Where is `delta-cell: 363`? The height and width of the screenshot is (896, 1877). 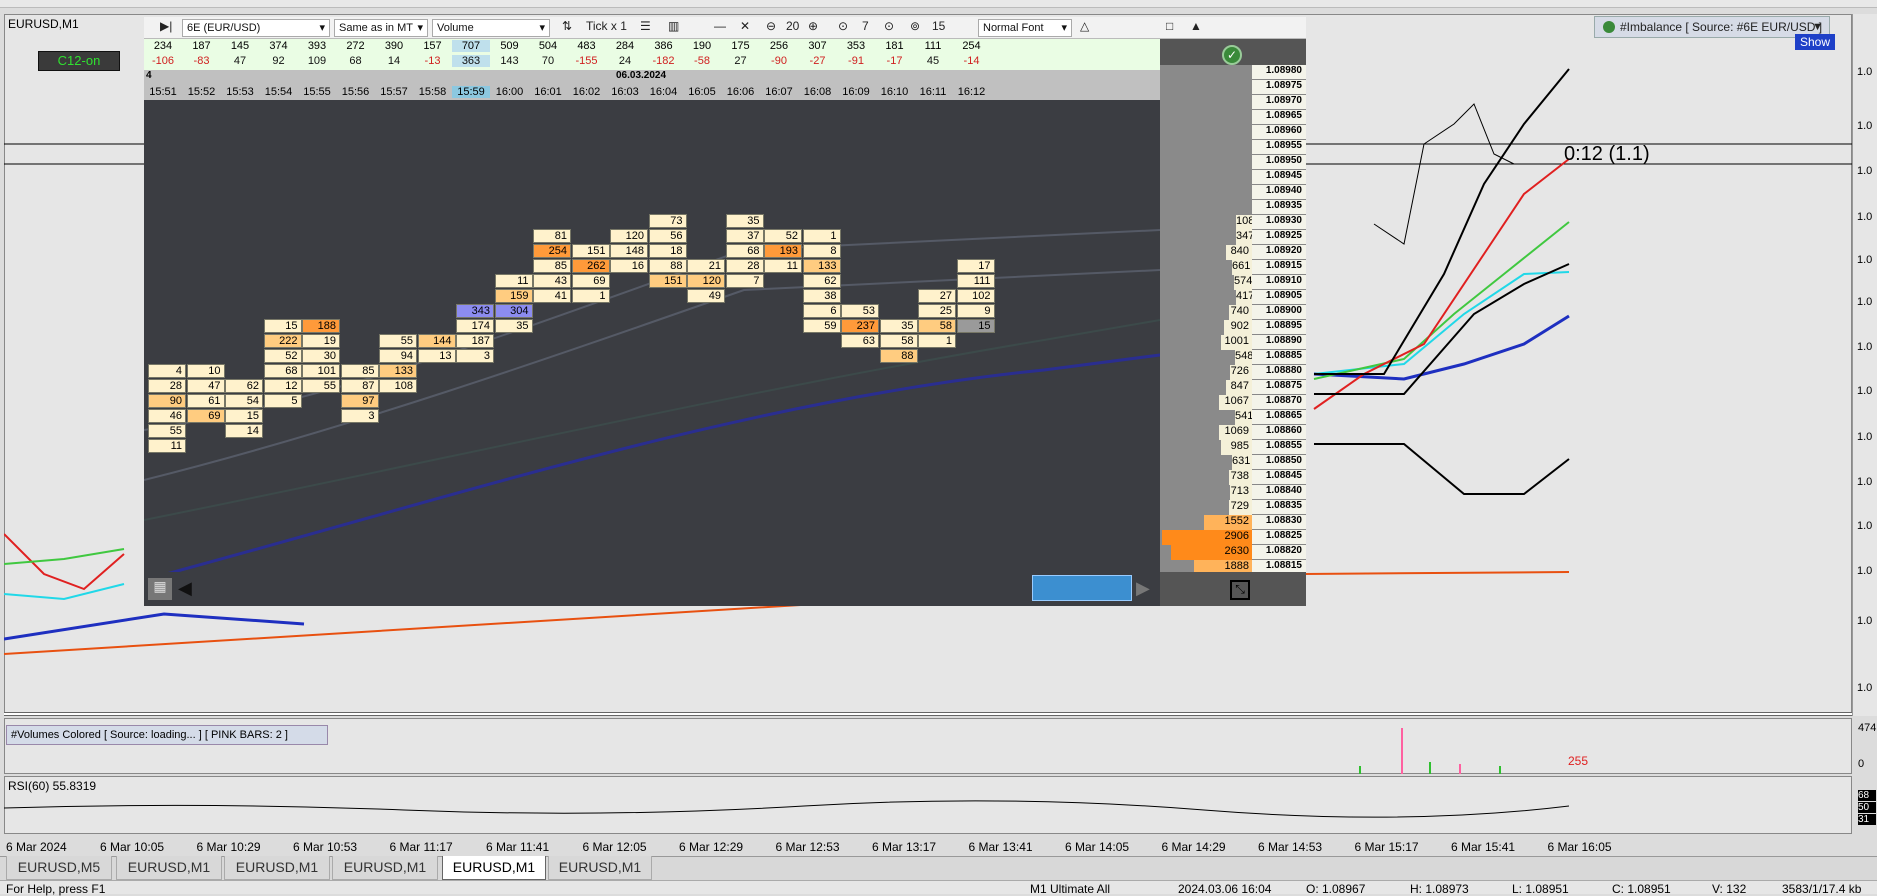 delta-cell: 363 is located at coordinates (471, 61).